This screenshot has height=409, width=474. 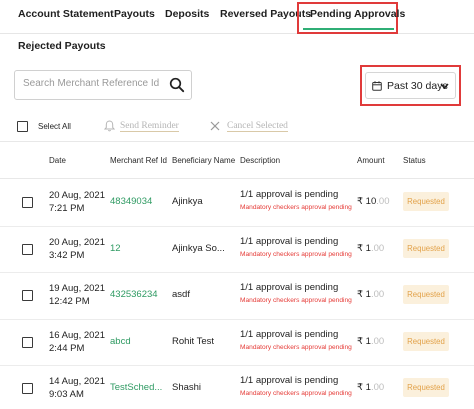 I want to click on tab-deposits: Deposits, so click(x=187, y=14).